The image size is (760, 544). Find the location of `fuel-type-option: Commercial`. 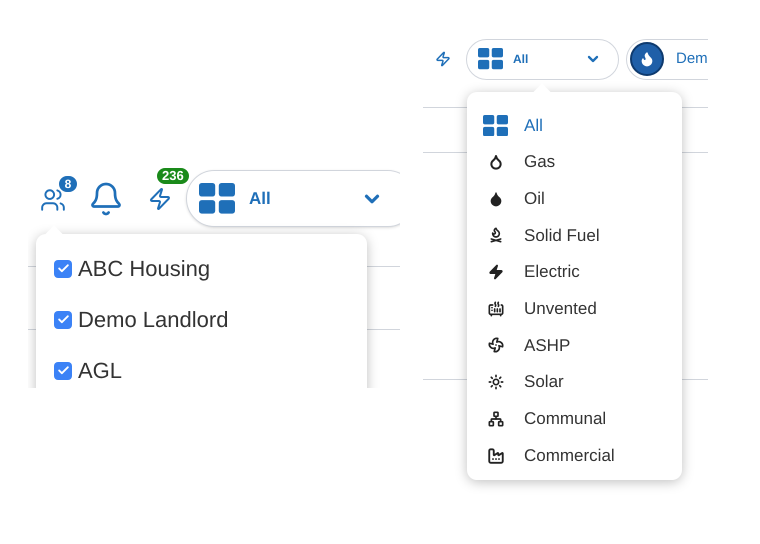

fuel-type-option: Commercial is located at coordinates (579, 455).